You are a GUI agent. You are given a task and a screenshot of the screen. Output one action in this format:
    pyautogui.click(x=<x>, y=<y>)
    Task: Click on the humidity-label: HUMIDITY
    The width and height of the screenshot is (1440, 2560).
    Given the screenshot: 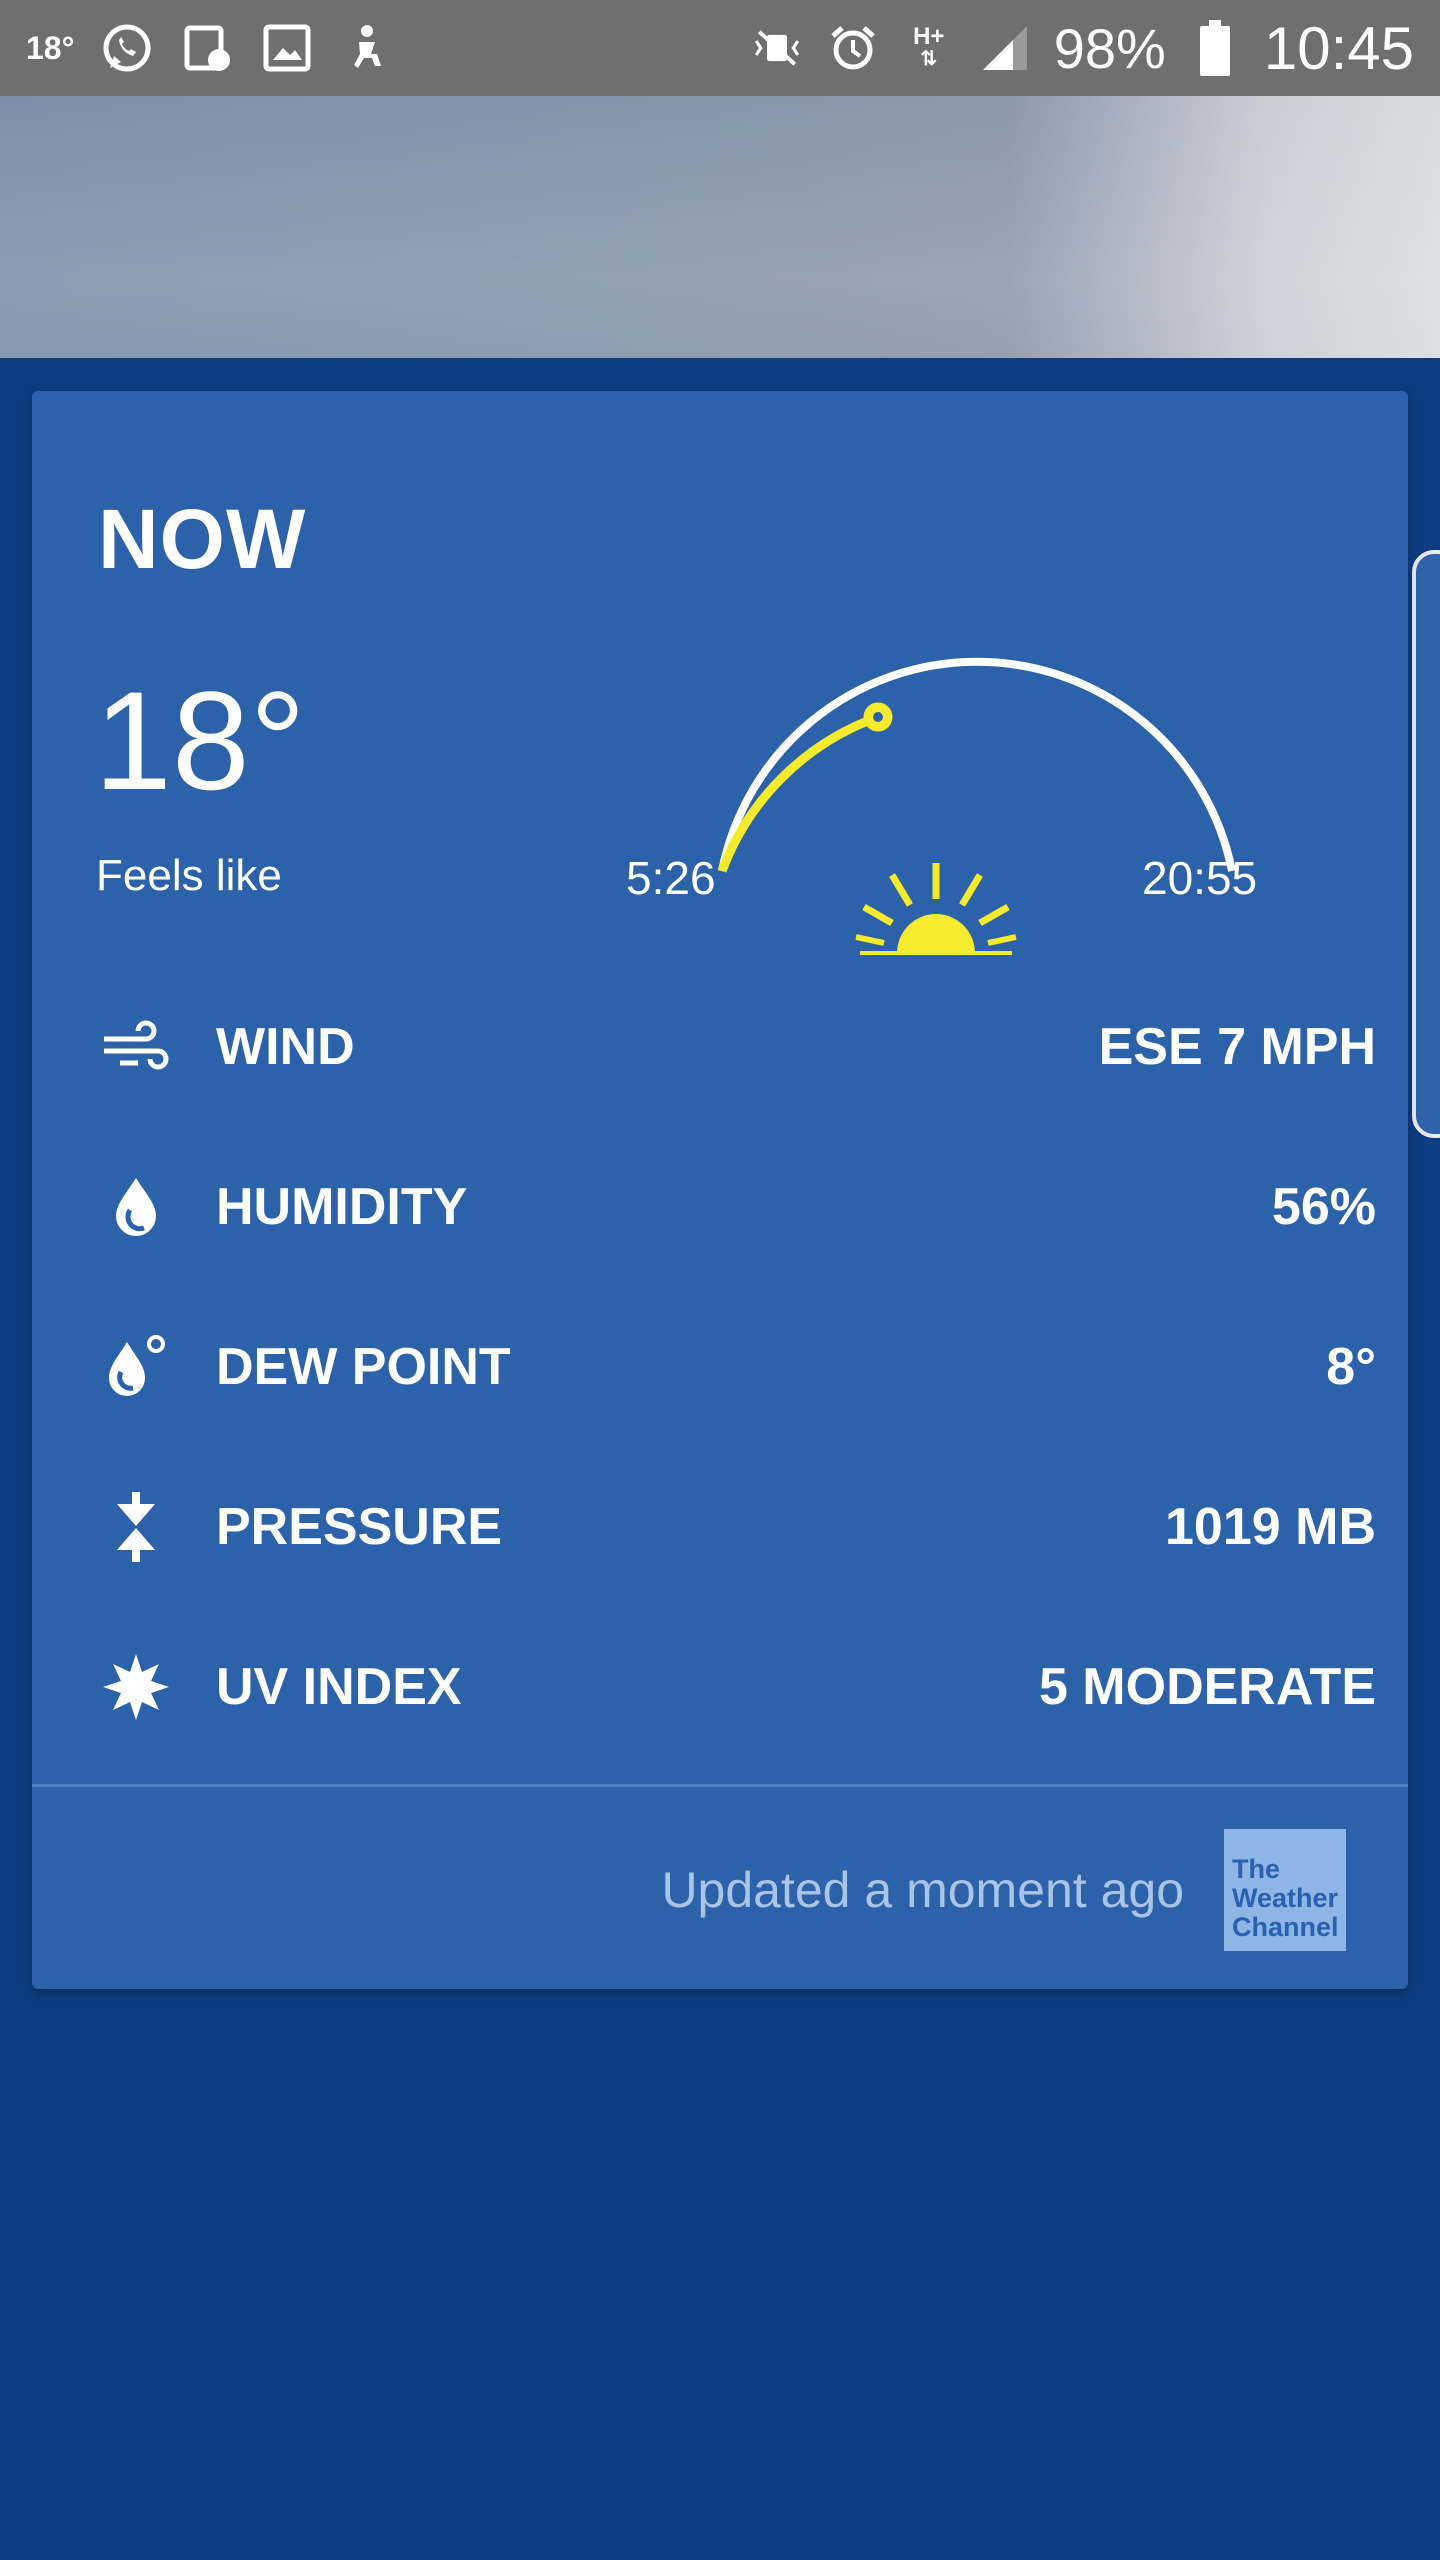 What is the action you would take?
    pyautogui.click(x=342, y=1207)
    